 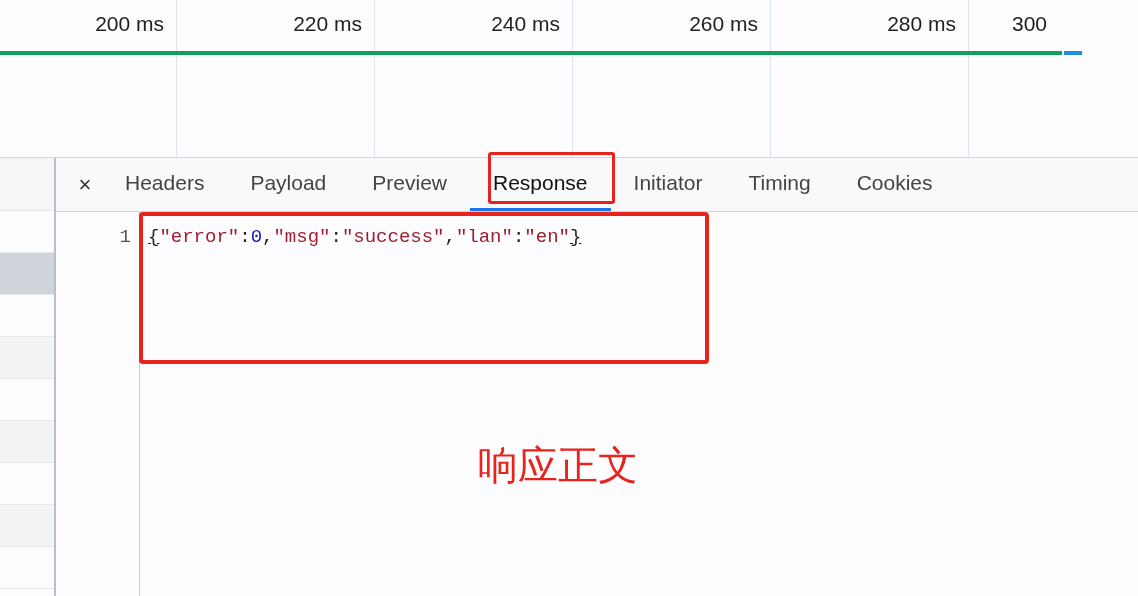 I want to click on time-tick-label: 300, so click(x=1029, y=22).